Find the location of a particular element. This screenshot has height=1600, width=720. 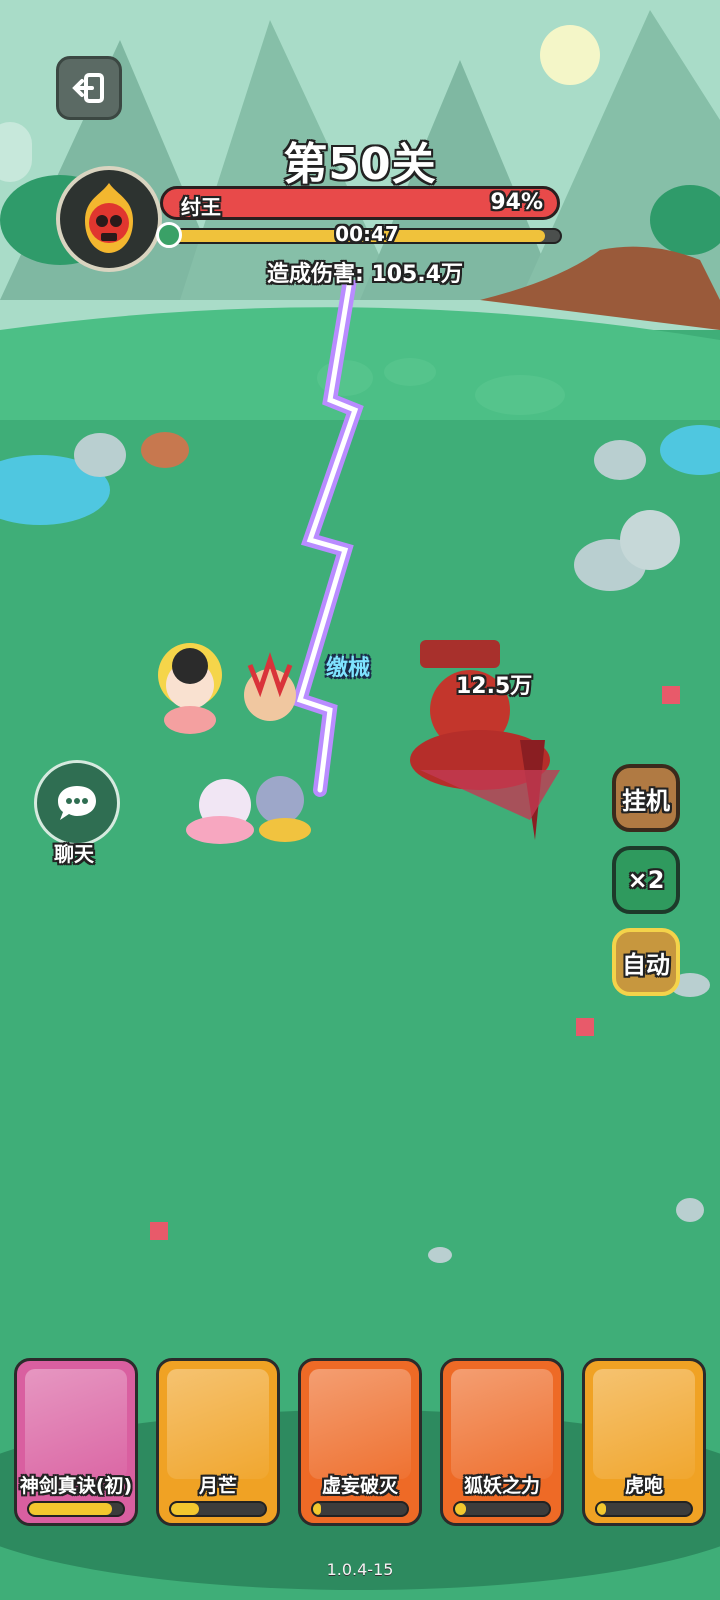

timer-text: 00:47 is located at coordinates (367, 234).